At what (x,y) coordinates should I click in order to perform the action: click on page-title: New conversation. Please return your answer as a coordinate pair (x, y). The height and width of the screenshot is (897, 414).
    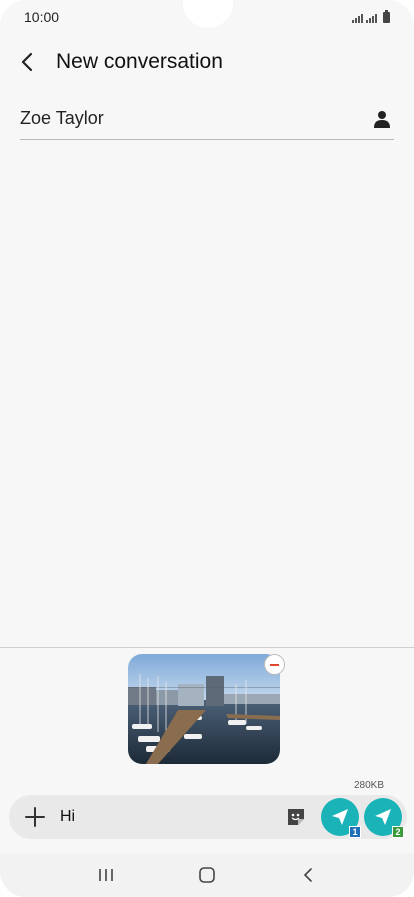
    Looking at the image, I should click on (139, 61).